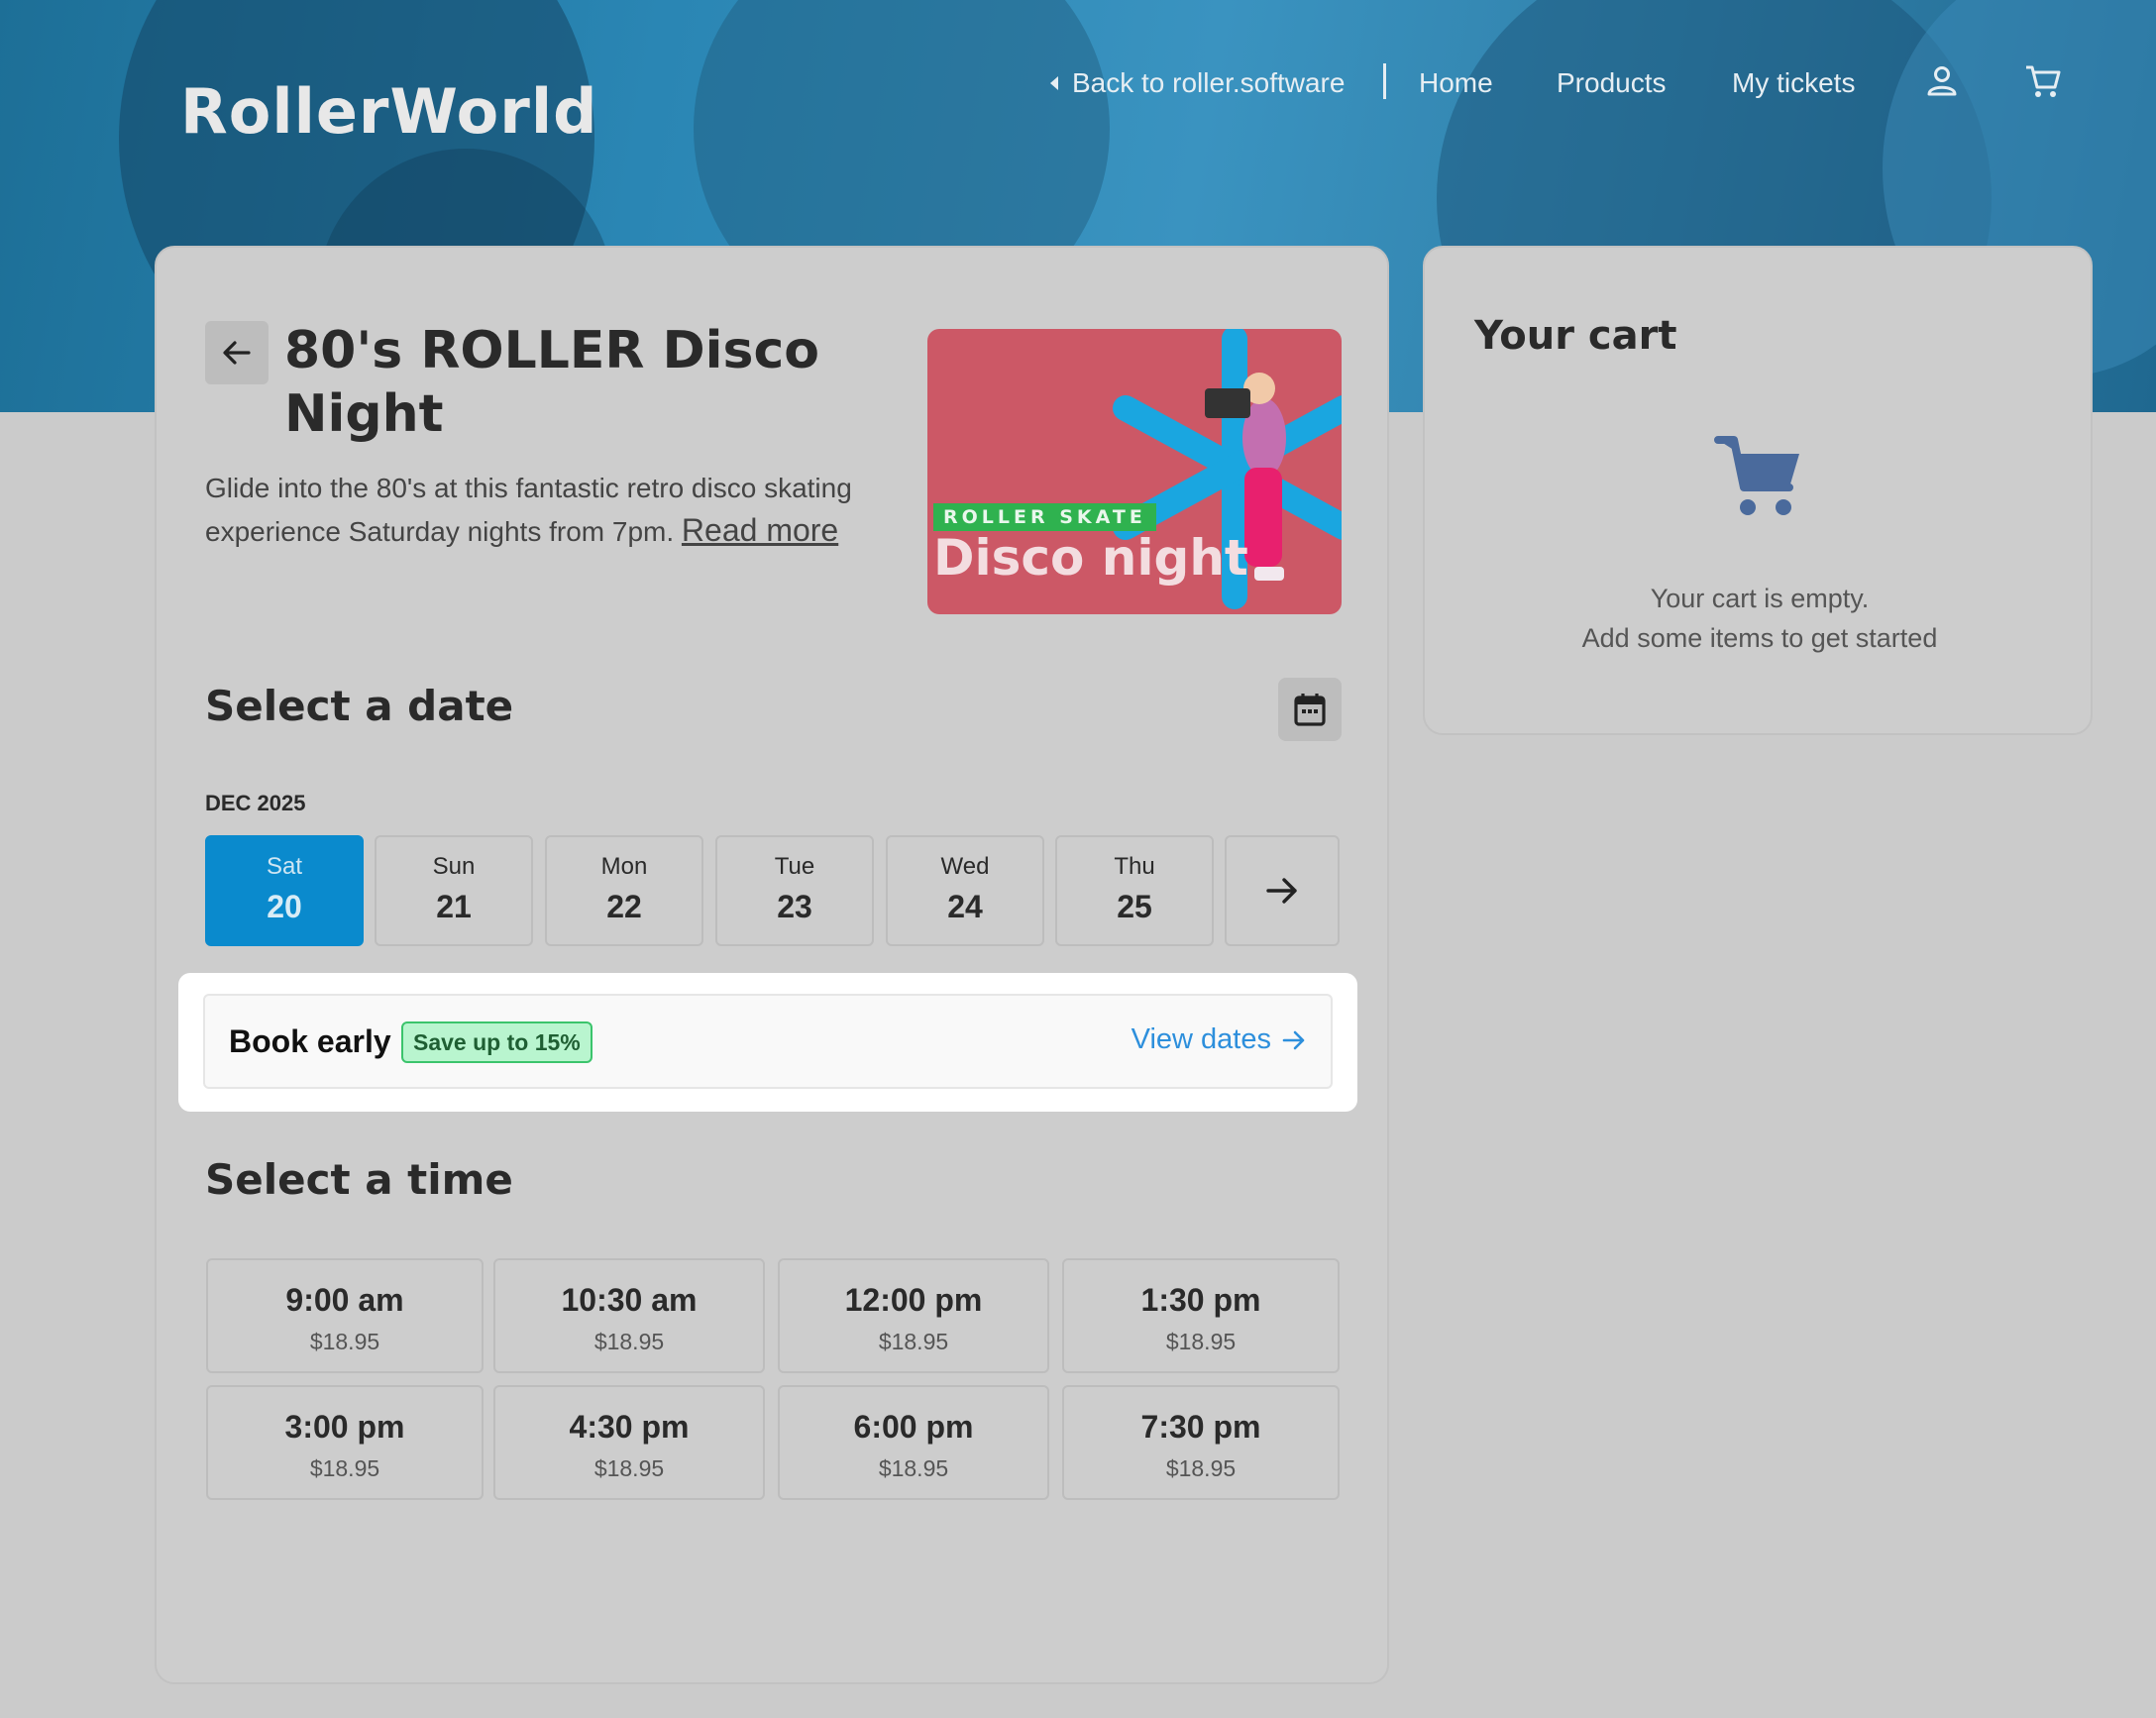  What do you see at coordinates (1793, 83) in the screenshot?
I see `nav-my-tickets: My tickets` at bounding box center [1793, 83].